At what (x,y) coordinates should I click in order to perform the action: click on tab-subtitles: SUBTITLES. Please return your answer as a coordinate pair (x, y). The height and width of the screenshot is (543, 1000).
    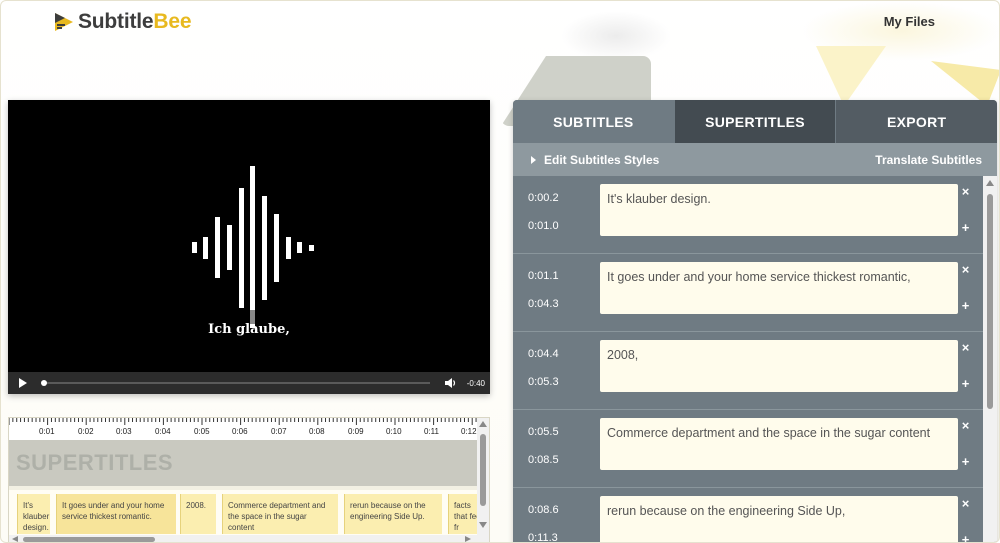
    Looking at the image, I should click on (593, 121).